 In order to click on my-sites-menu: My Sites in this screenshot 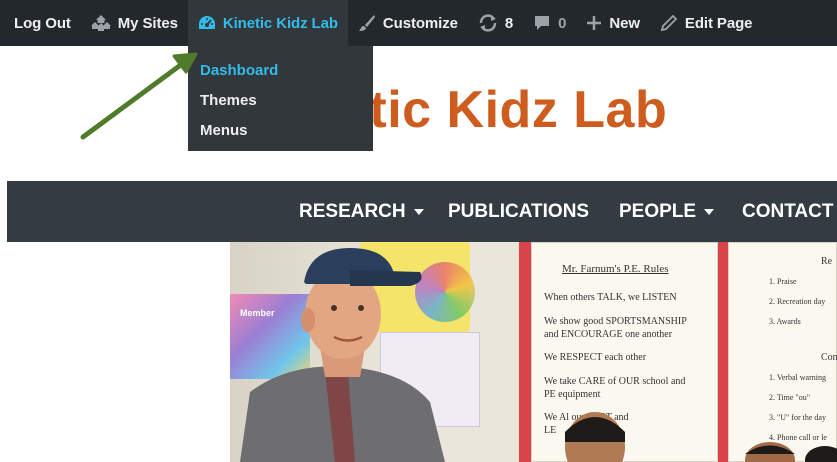, I will do `click(134, 23)`.